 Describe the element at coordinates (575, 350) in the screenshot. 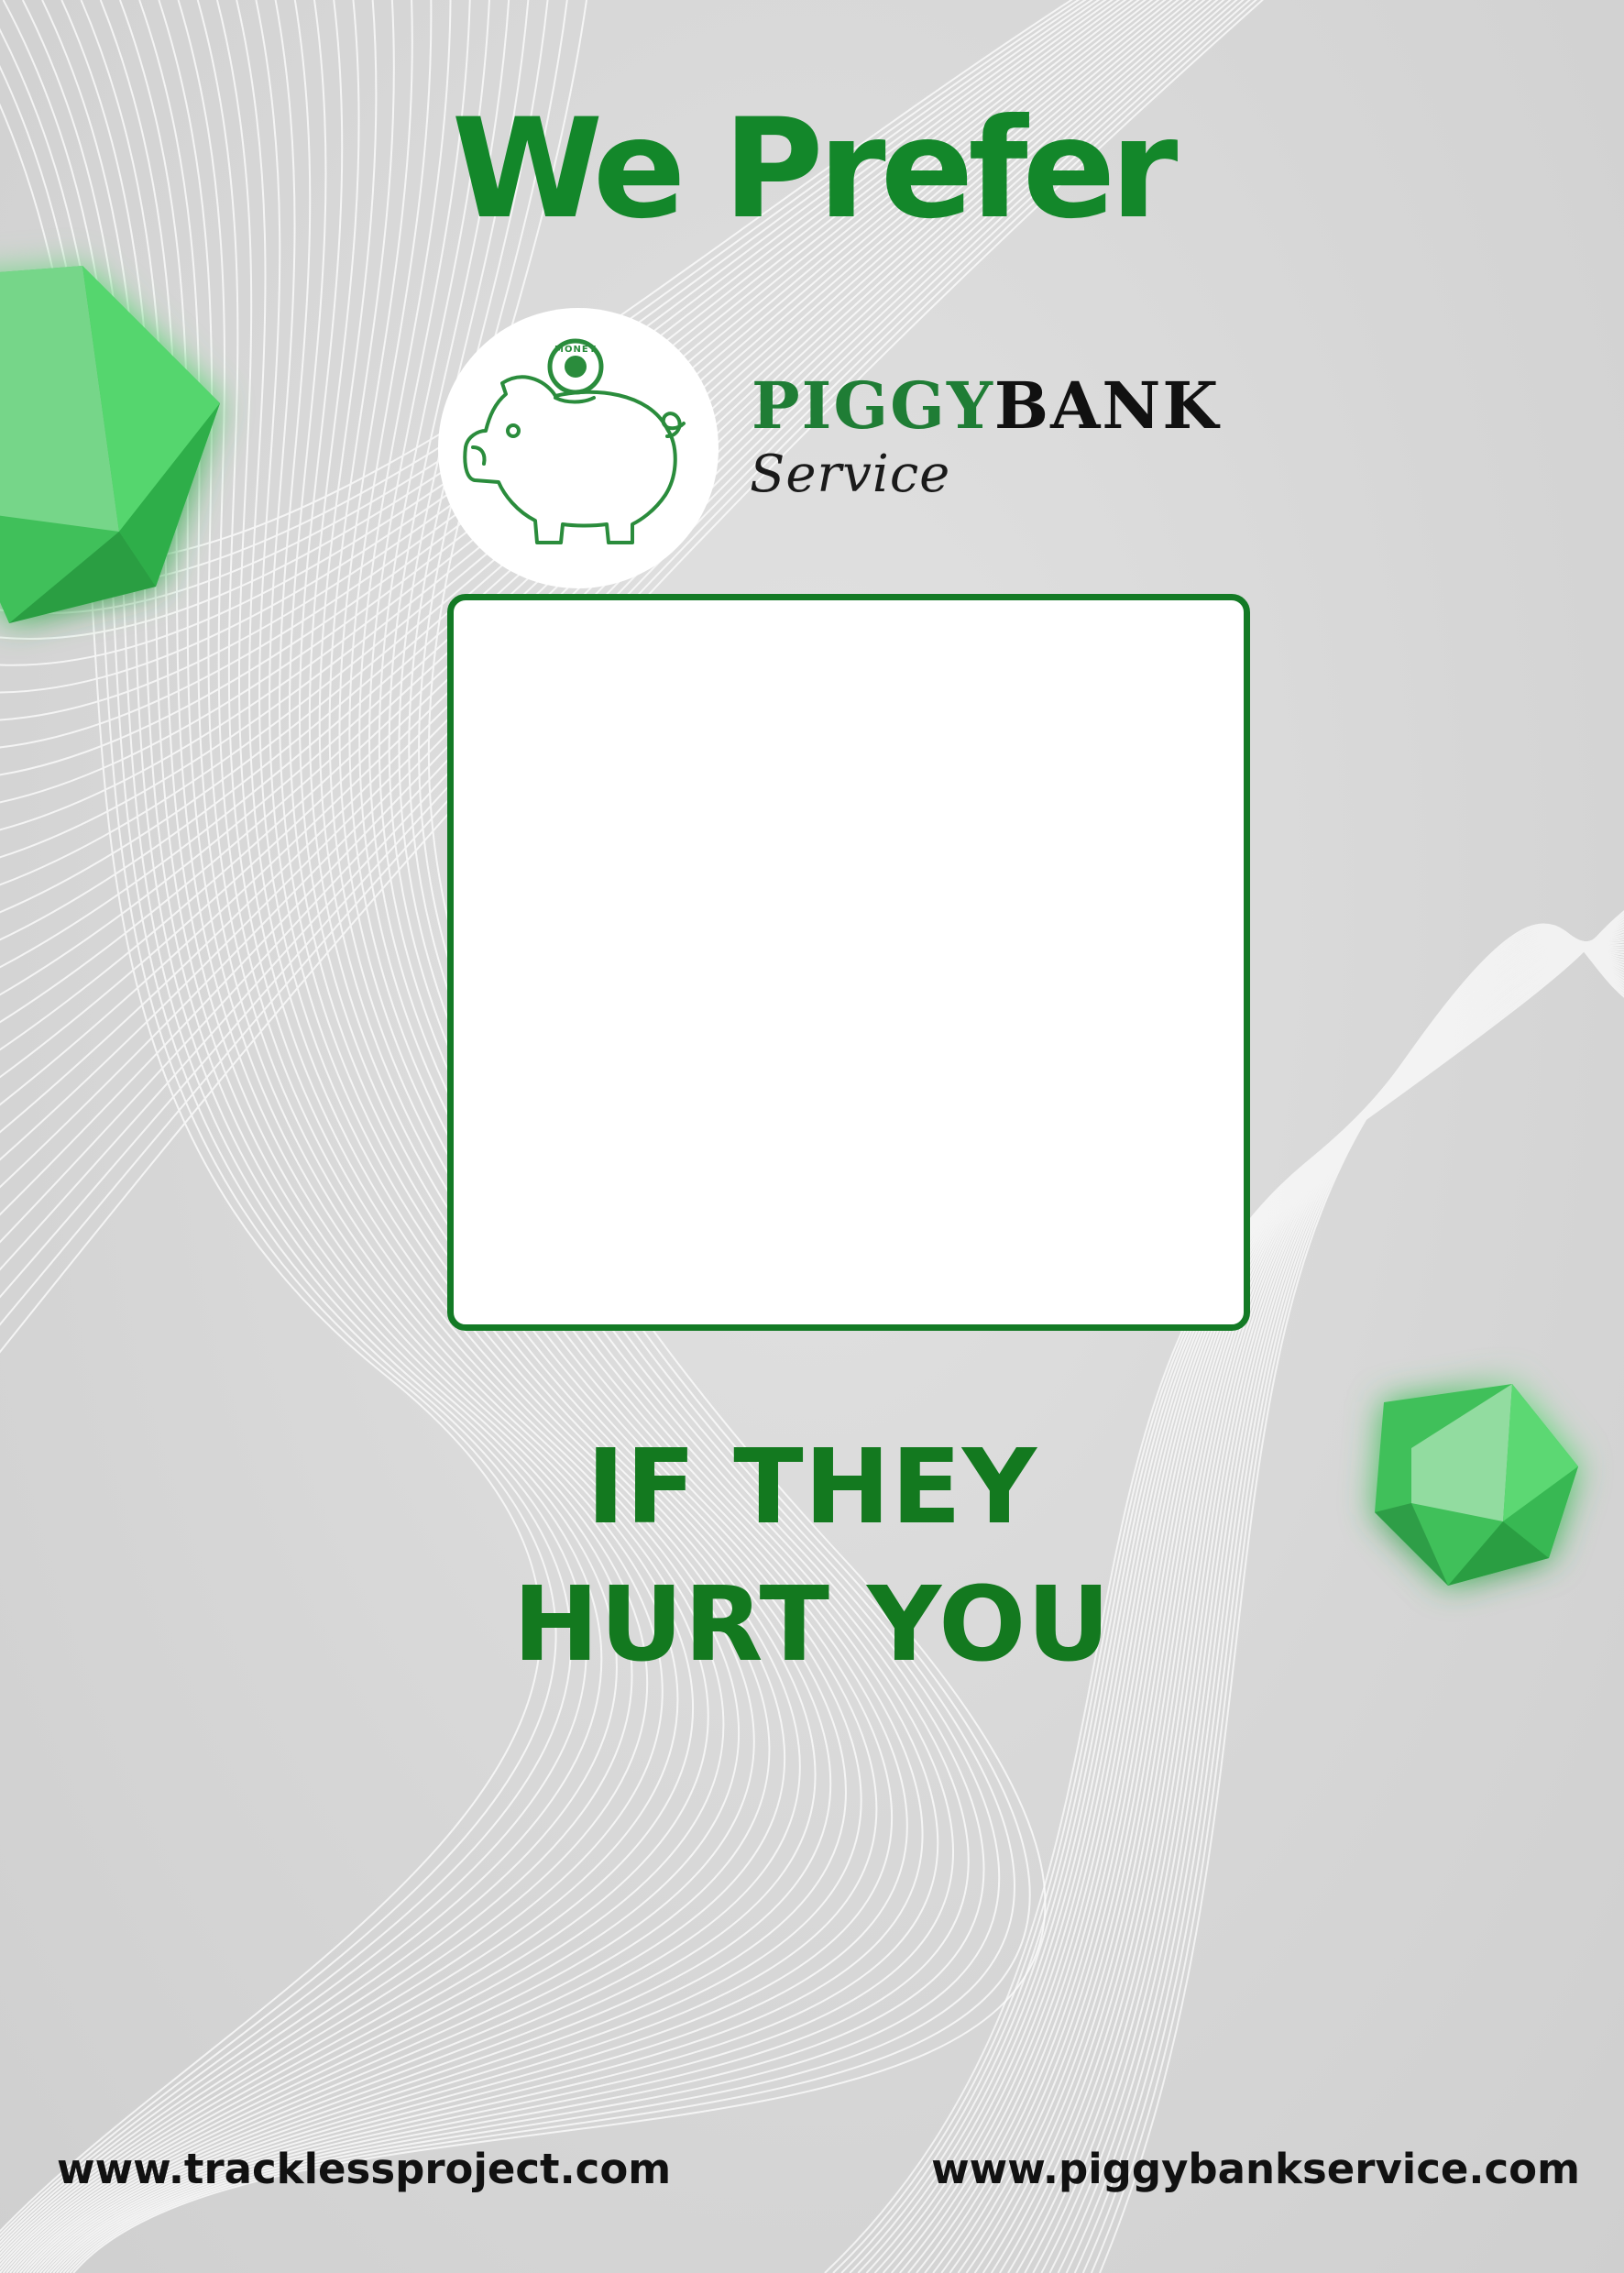

I see `coin-text: MONEY` at that location.